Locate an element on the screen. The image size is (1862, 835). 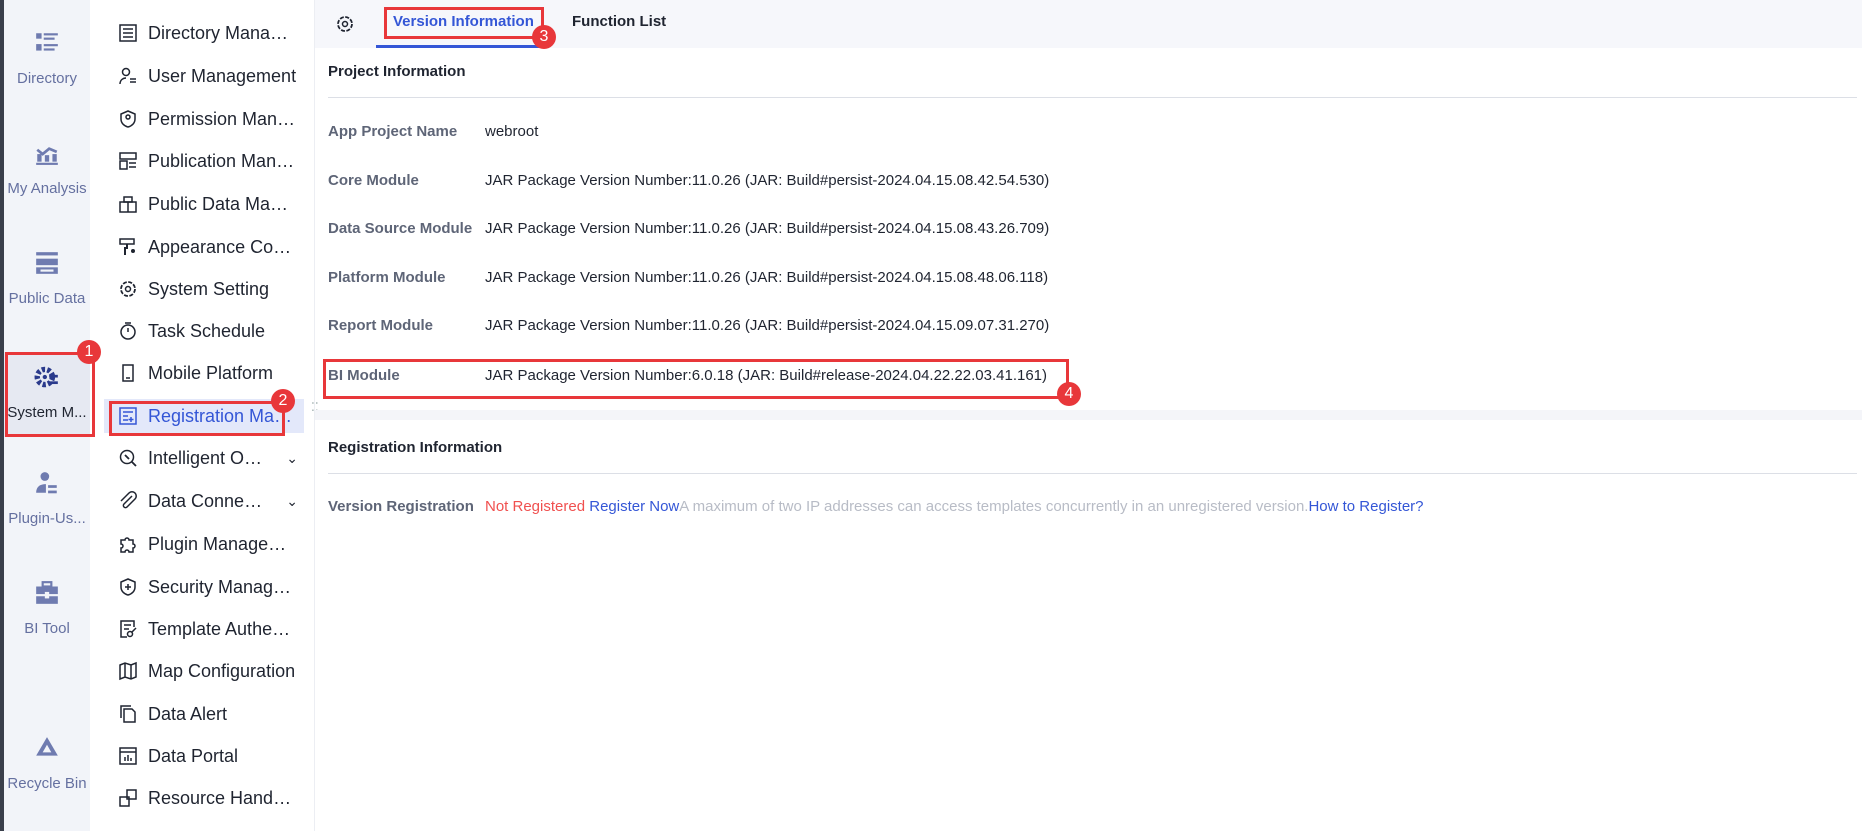
copy-icon is located at coordinates (128, 714).